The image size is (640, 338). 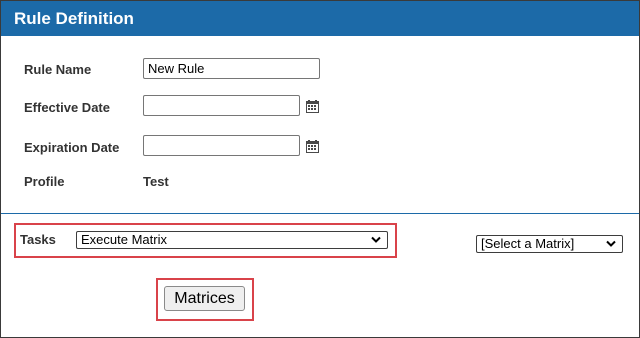 I want to click on expiration-date-input, so click(x=221, y=145).